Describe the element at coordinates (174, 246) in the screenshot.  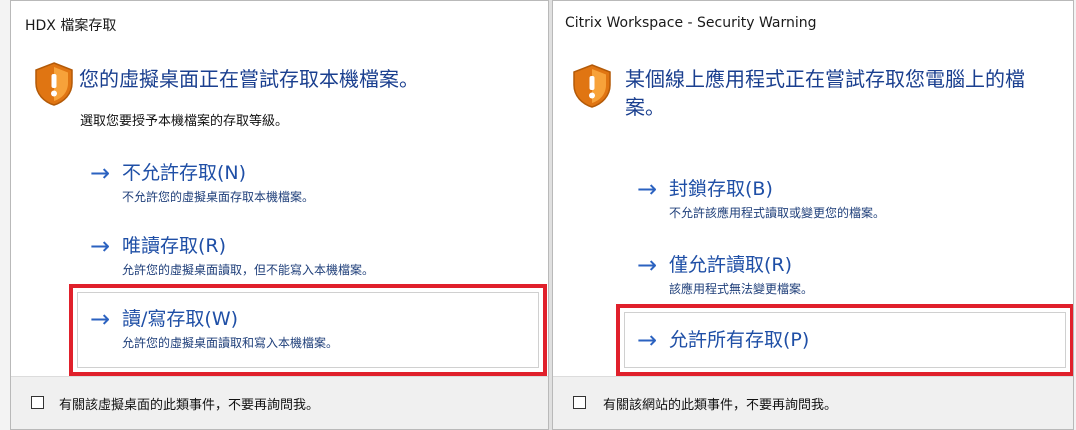
I see `option-label: 唯讀存取(R)` at that location.